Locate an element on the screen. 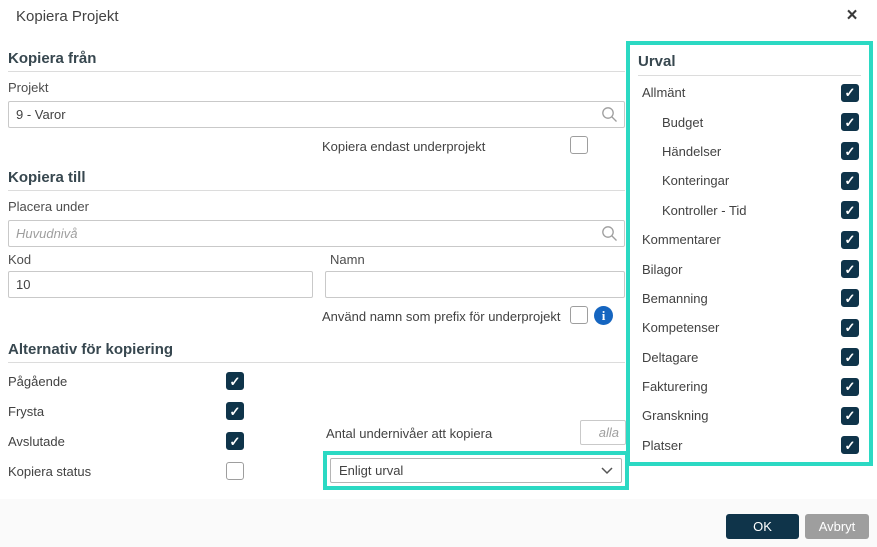  place-under-label: Placera under is located at coordinates (48, 206).